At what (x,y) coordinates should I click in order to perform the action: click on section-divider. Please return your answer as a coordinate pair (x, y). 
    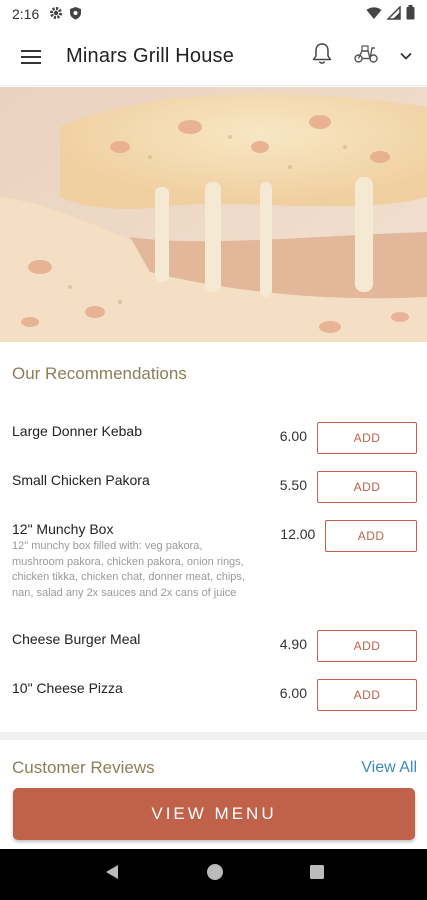
    Looking at the image, I should click on (213, 736).